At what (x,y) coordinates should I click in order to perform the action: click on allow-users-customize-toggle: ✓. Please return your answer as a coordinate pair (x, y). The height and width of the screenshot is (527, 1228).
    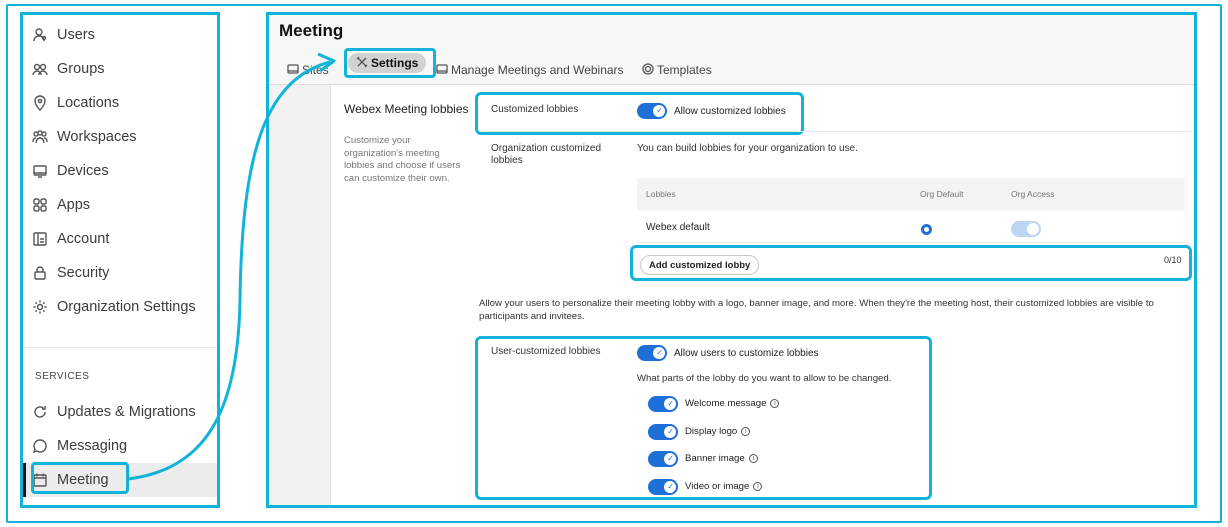
    Looking at the image, I should click on (652, 353).